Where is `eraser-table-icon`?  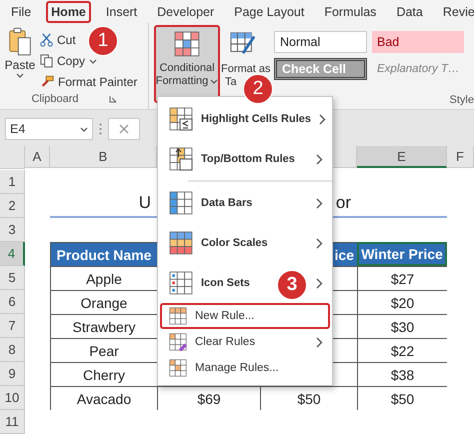
eraser-table-icon is located at coordinates (178, 342).